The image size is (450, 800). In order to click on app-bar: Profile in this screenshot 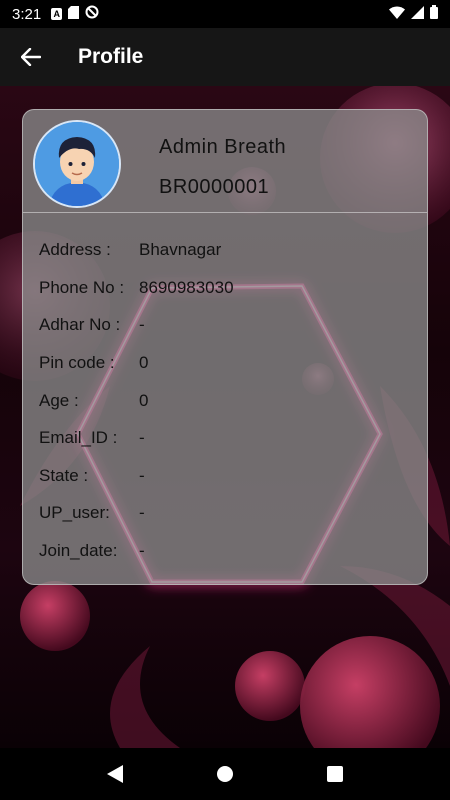, I will do `click(225, 57)`.